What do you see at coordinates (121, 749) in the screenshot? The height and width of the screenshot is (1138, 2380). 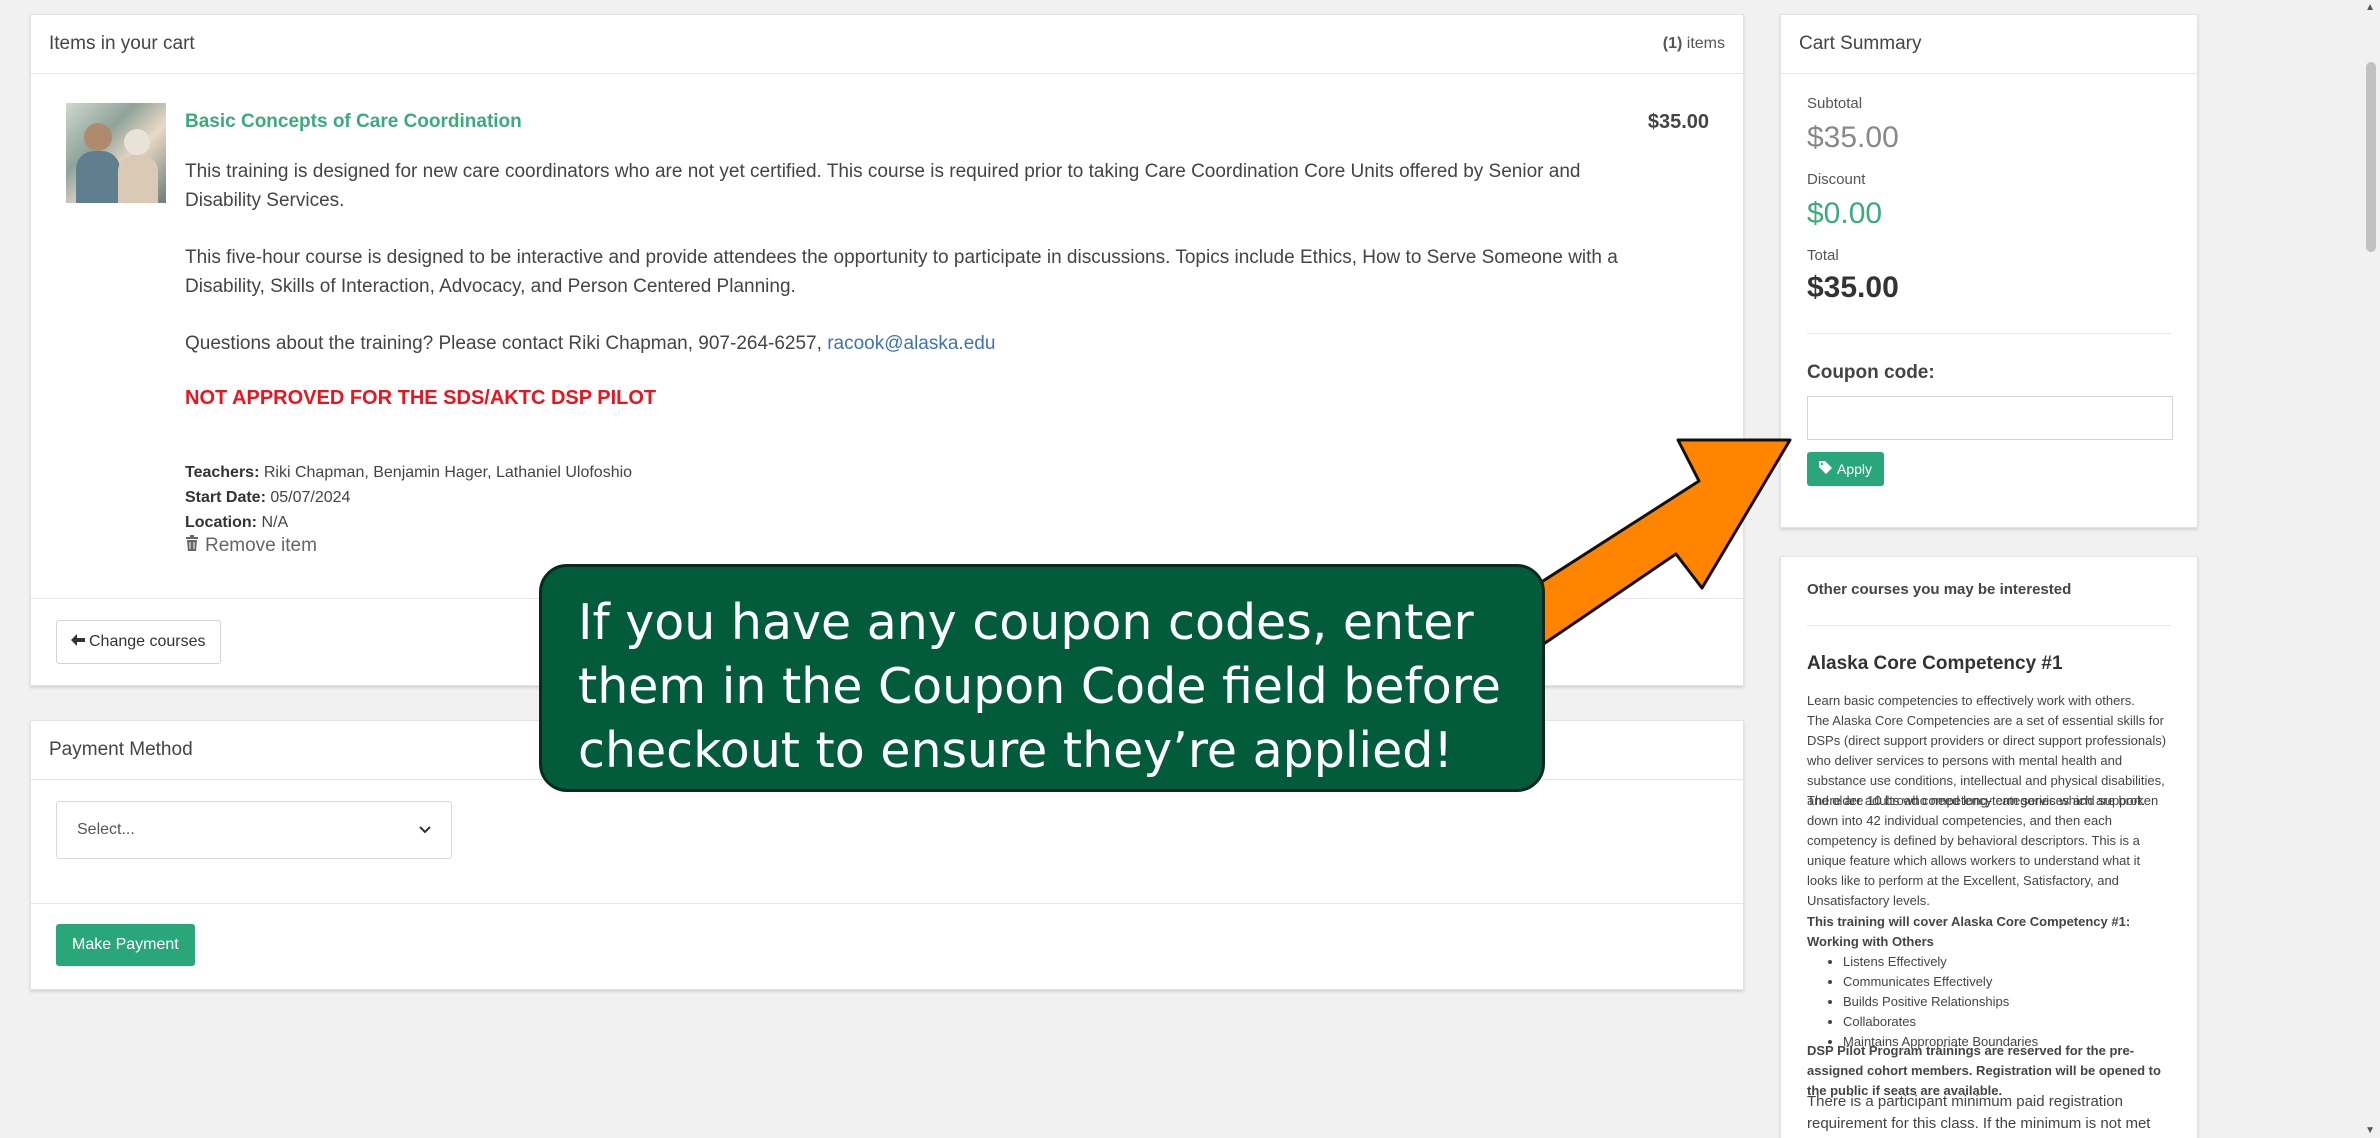 I see `payment-title: Payment Method` at bounding box center [121, 749].